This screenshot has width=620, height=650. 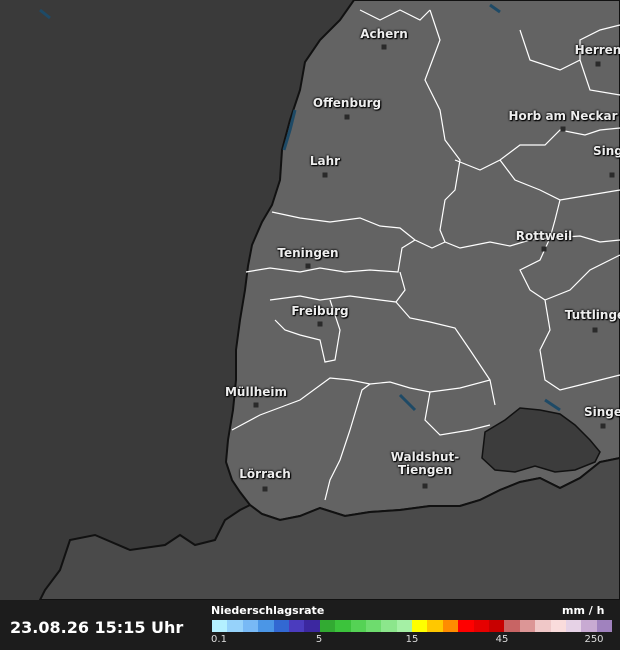 I want to click on city-label: Waldshut- Tiengen, so click(x=425, y=463).